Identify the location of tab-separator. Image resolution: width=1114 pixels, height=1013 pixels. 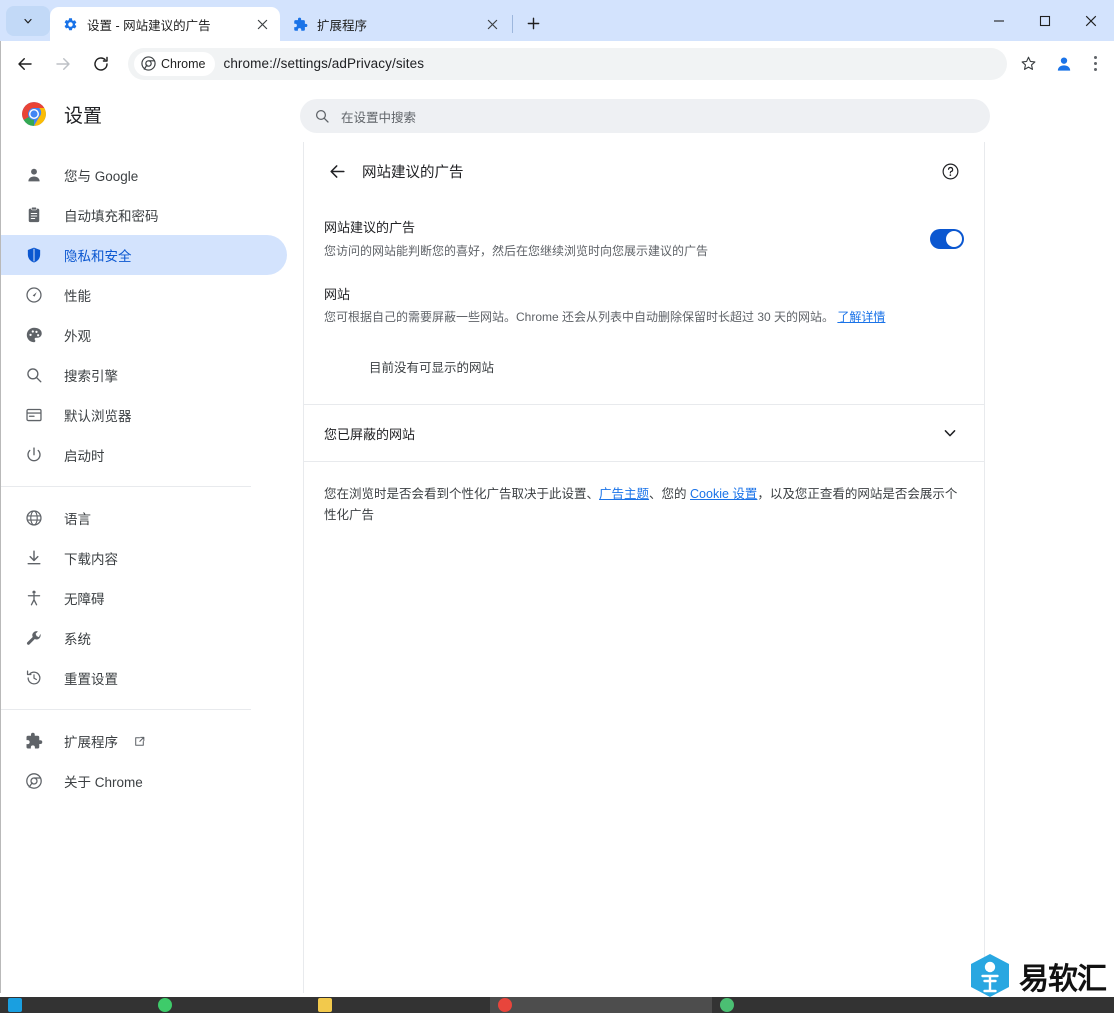
(512, 24).